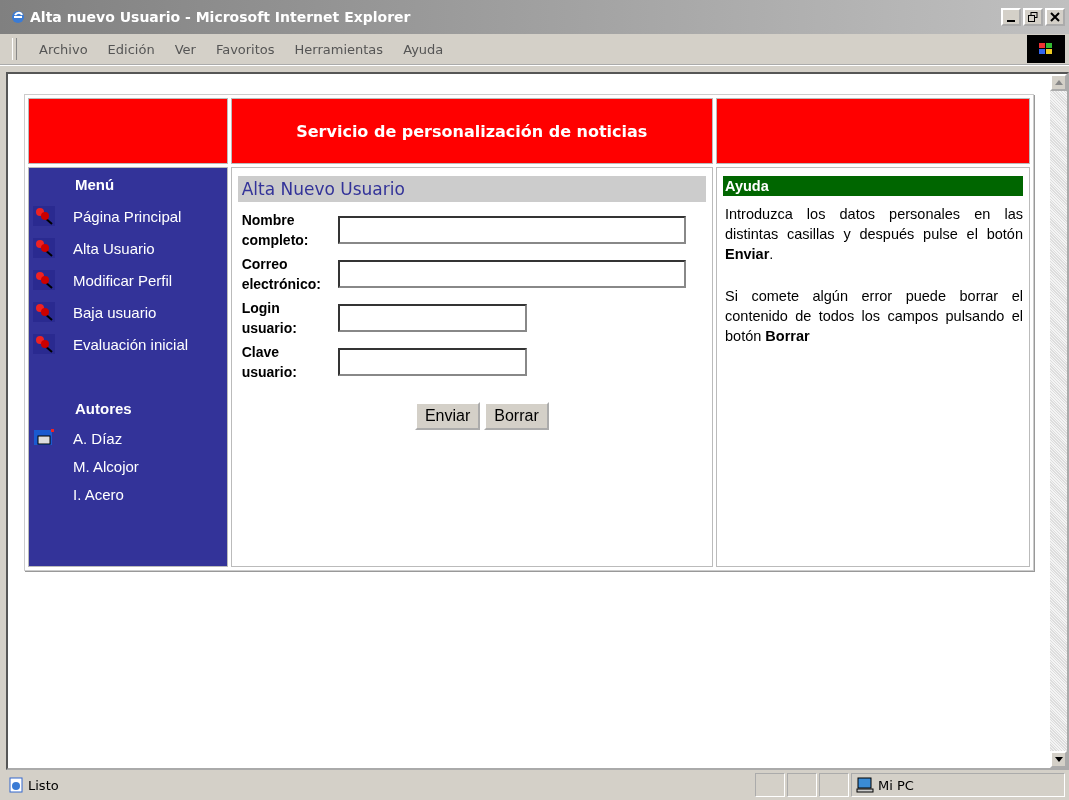 The height and width of the screenshot is (800, 1069). What do you see at coordinates (896, 785) in the screenshot?
I see `zone-text: Mi PC` at bounding box center [896, 785].